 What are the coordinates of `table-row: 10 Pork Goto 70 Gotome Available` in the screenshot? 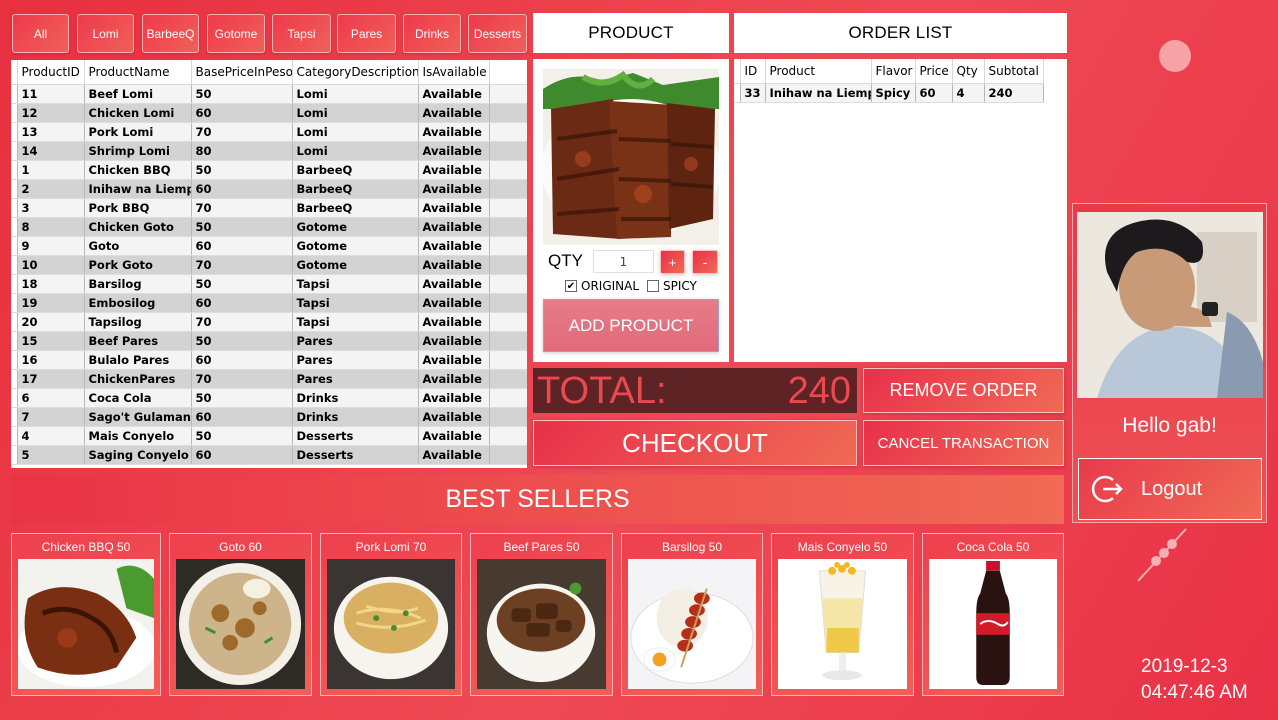 It's located at (269, 265).